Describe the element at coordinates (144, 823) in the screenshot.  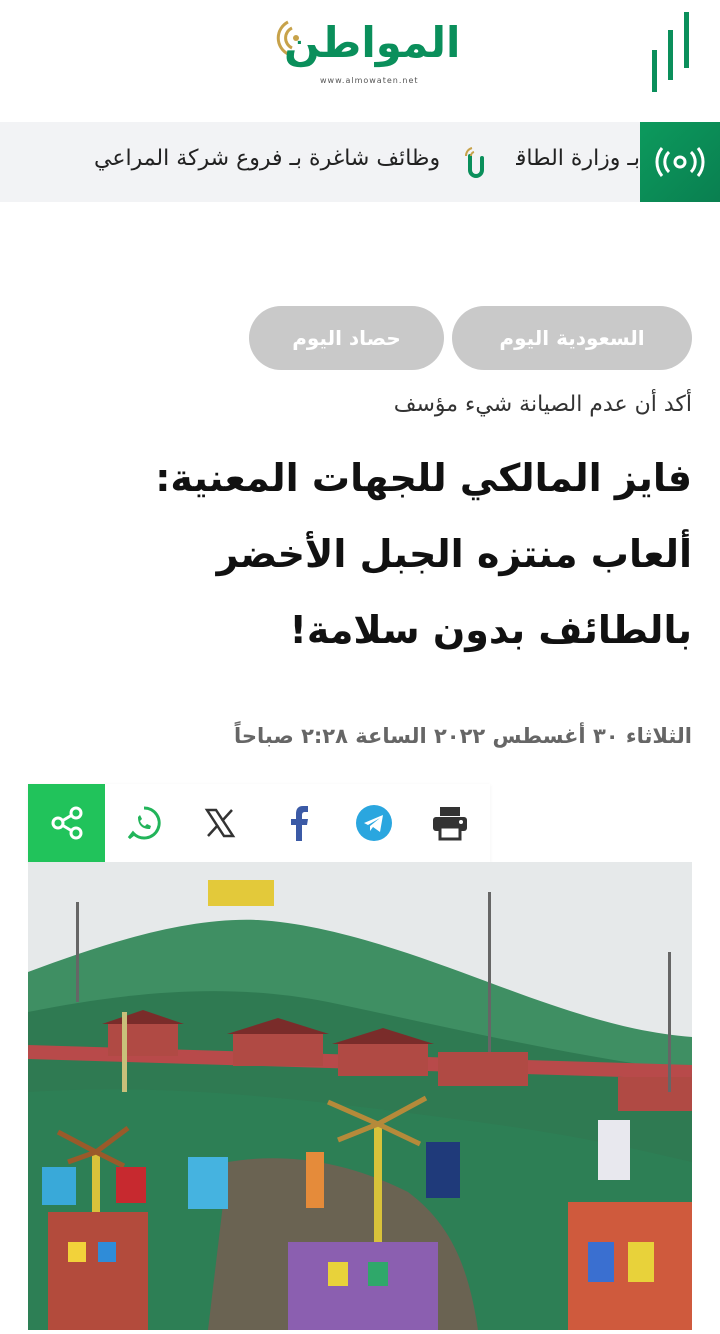
I see `whatsapp-icon` at that location.